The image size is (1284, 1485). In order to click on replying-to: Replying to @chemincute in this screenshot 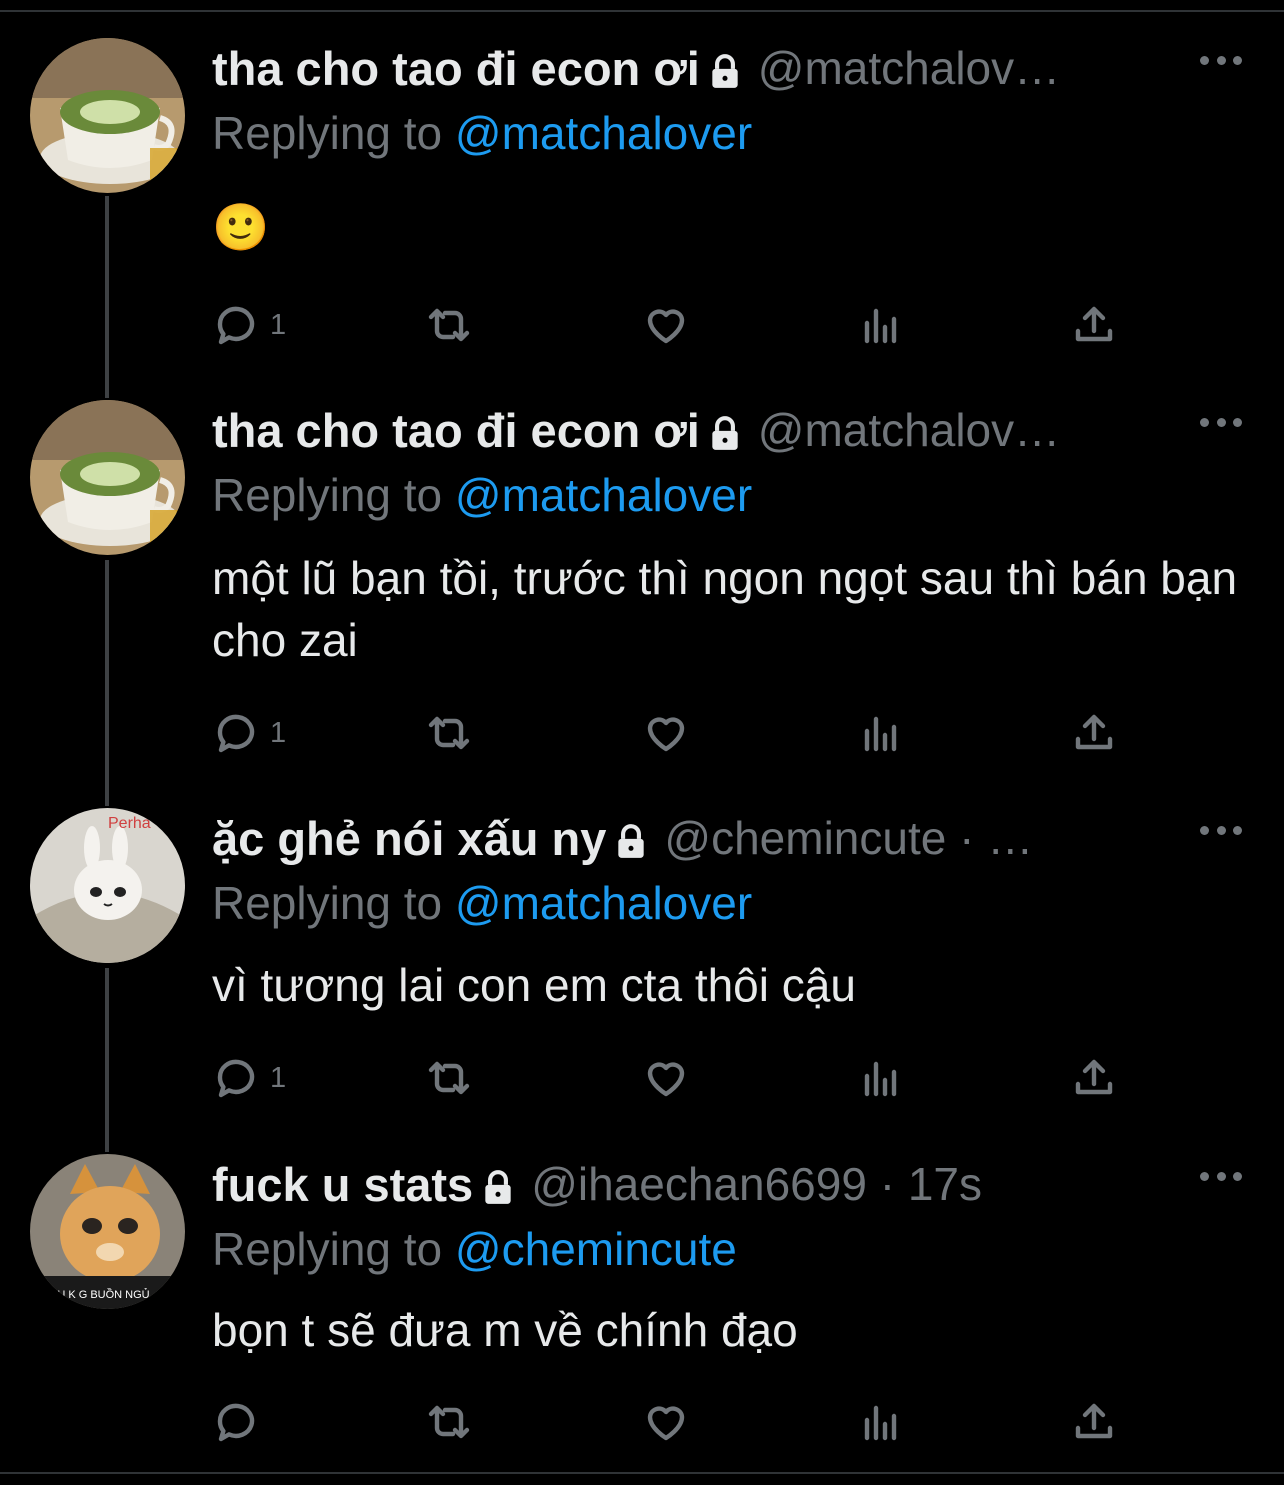, I will do `click(474, 1249)`.